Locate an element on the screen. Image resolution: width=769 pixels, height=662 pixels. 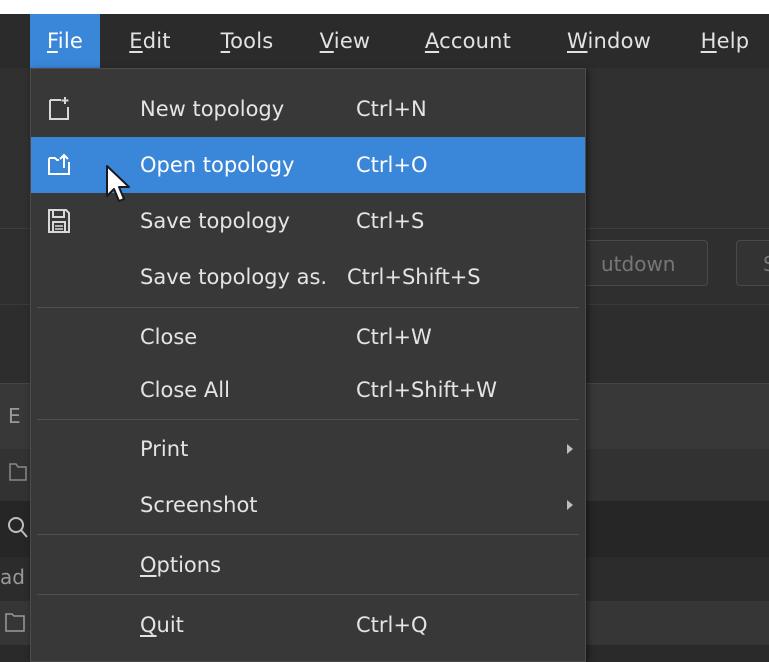
menu-label: ile is located at coordinates (70, 41).